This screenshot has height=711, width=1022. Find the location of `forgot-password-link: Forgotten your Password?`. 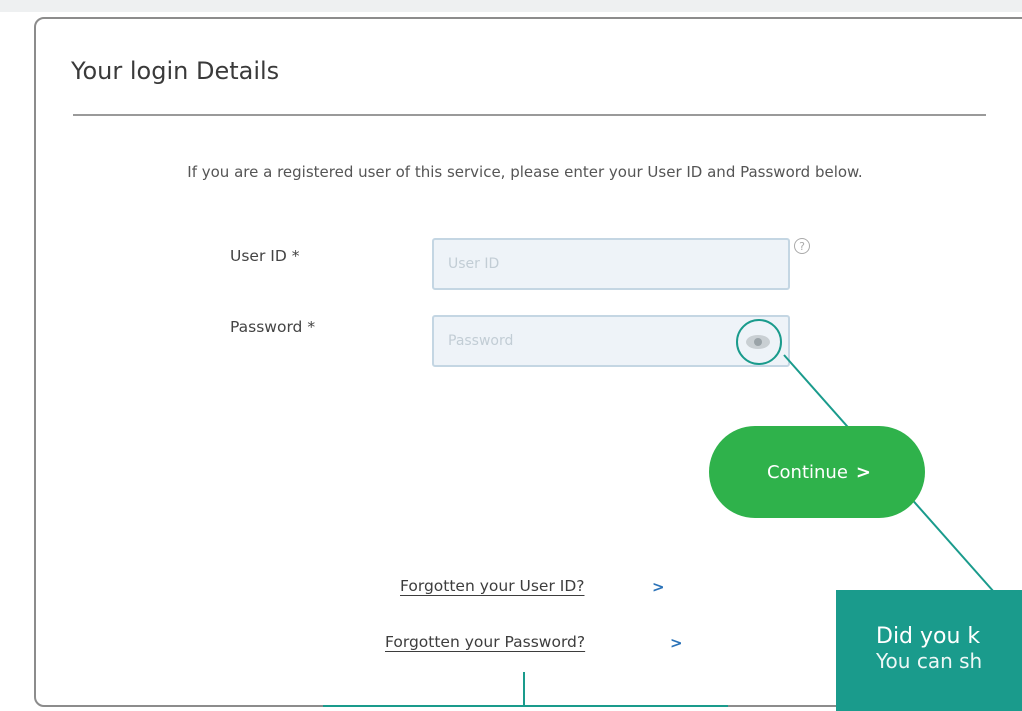

forgot-password-link: Forgotten your Password? is located at coordinates (485, 642).